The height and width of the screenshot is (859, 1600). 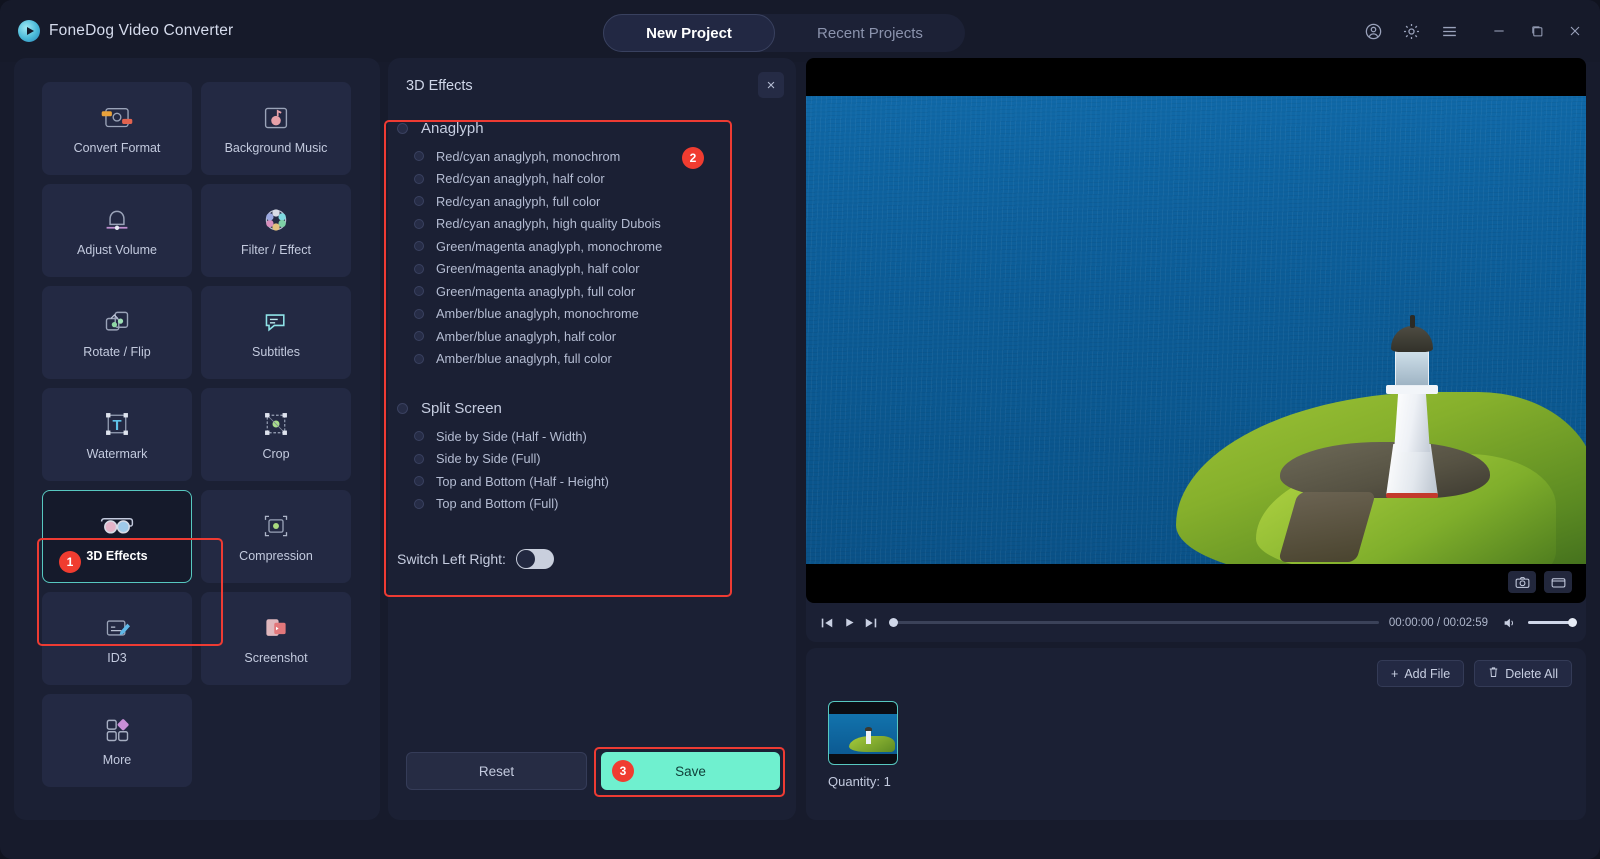 What do you see at coordinates (117, 220) in the screenshot?
I see `adjust-volume-icon` at bounding box center [117, 220].